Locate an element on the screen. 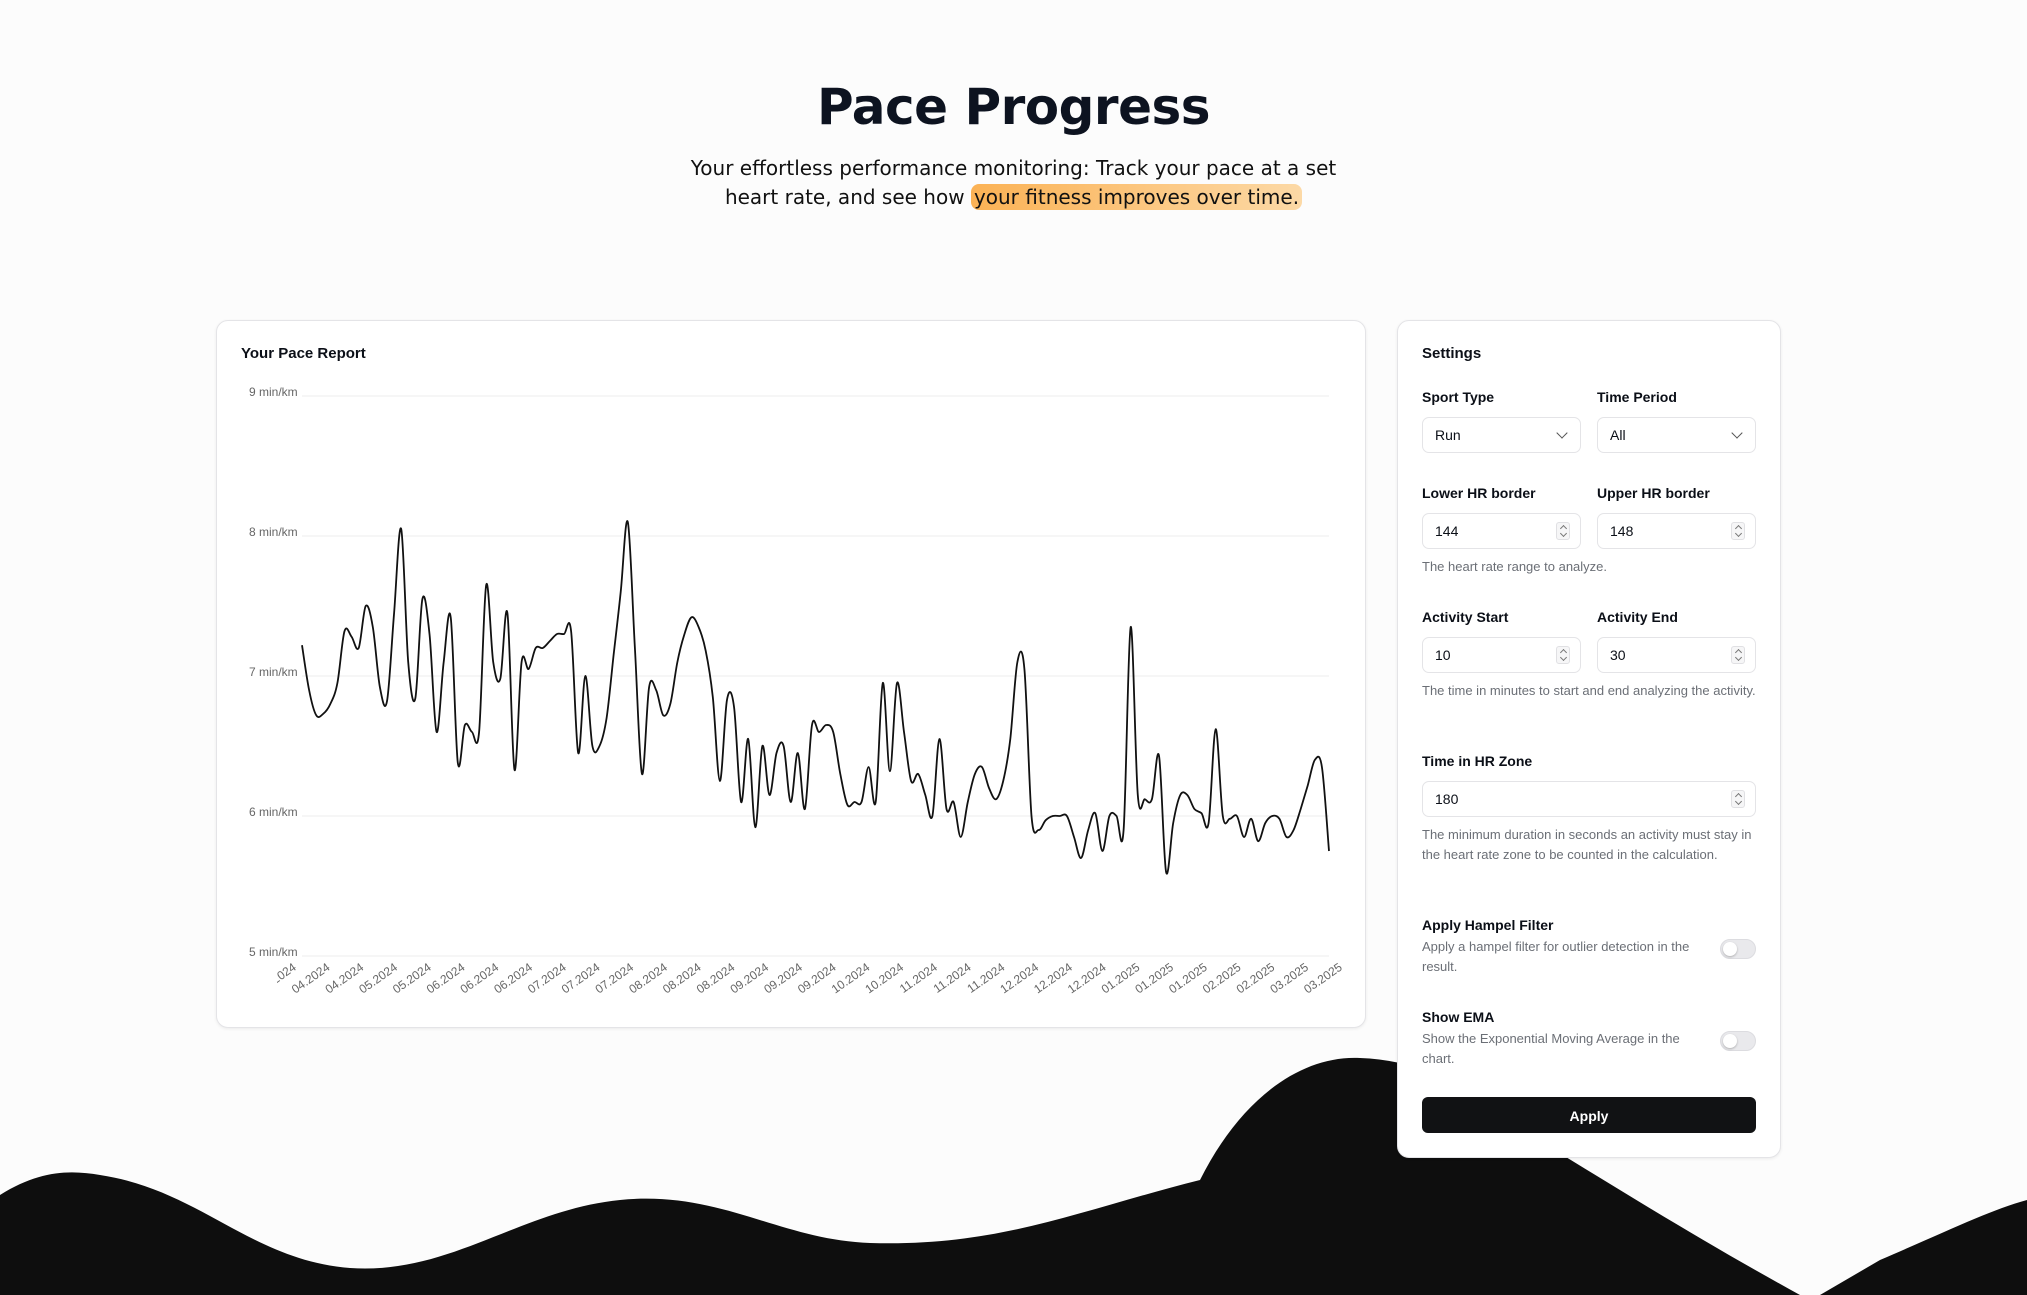  activity-start-input: 10 is located at coordinates (1501, 655).